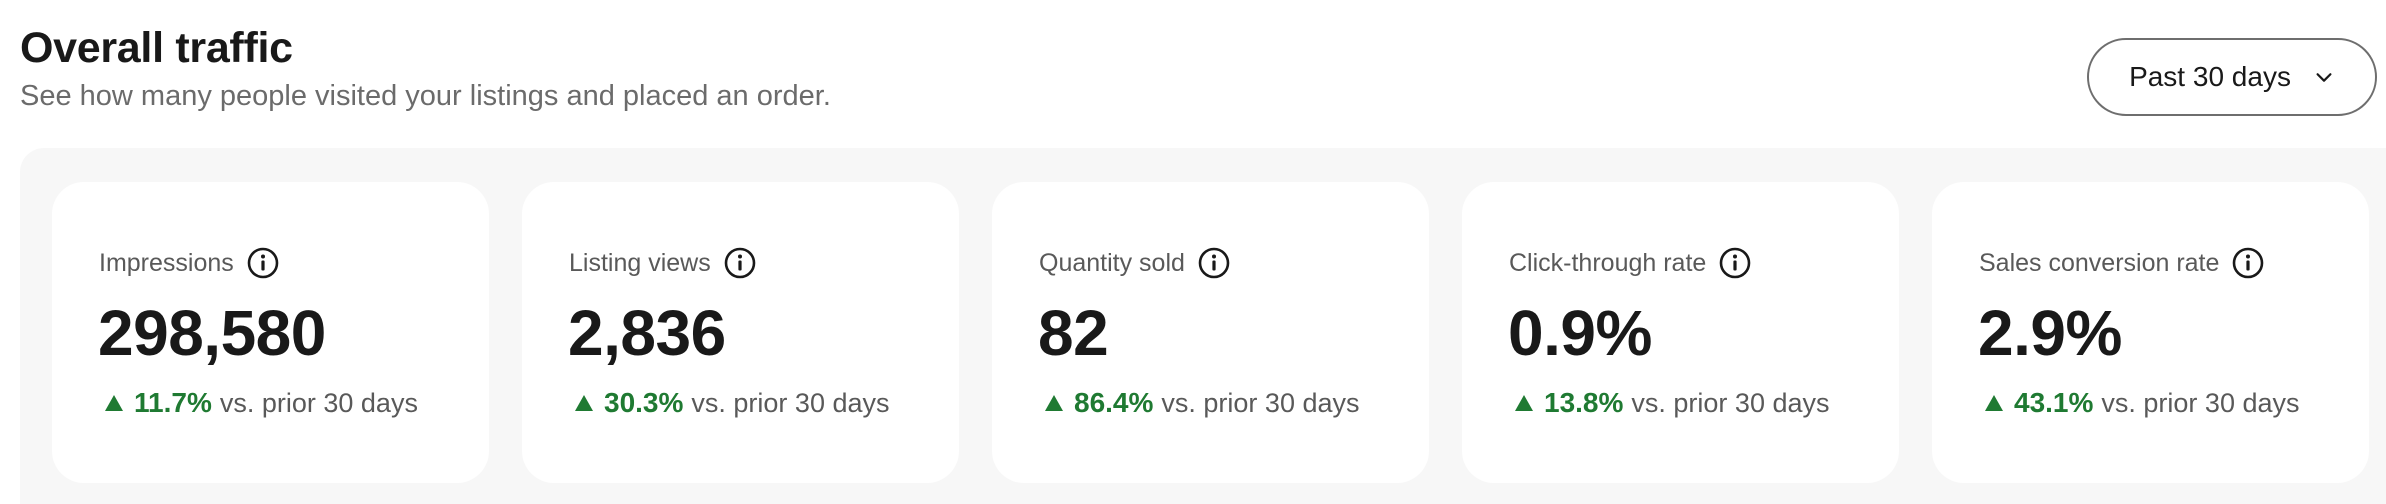 This screenshot has width=2386, height=504. I want to click on metric-value: 0.9%, so click(1580, 333).